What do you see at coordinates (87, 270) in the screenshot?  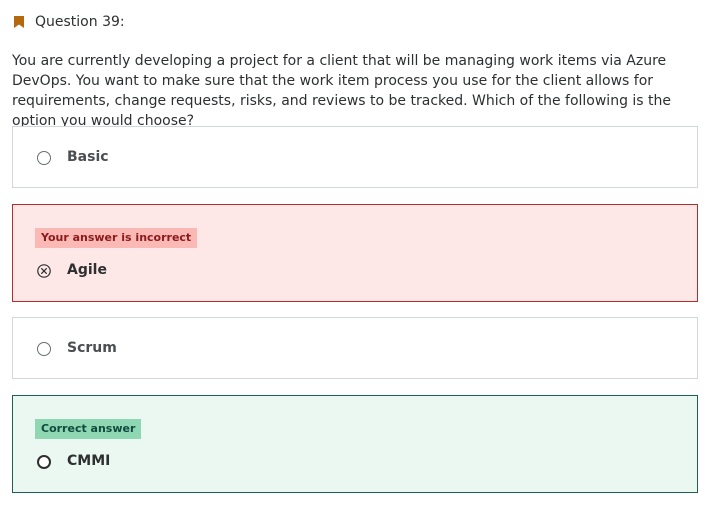 I see `option-label: Agile` at bounding box center [87, 270].